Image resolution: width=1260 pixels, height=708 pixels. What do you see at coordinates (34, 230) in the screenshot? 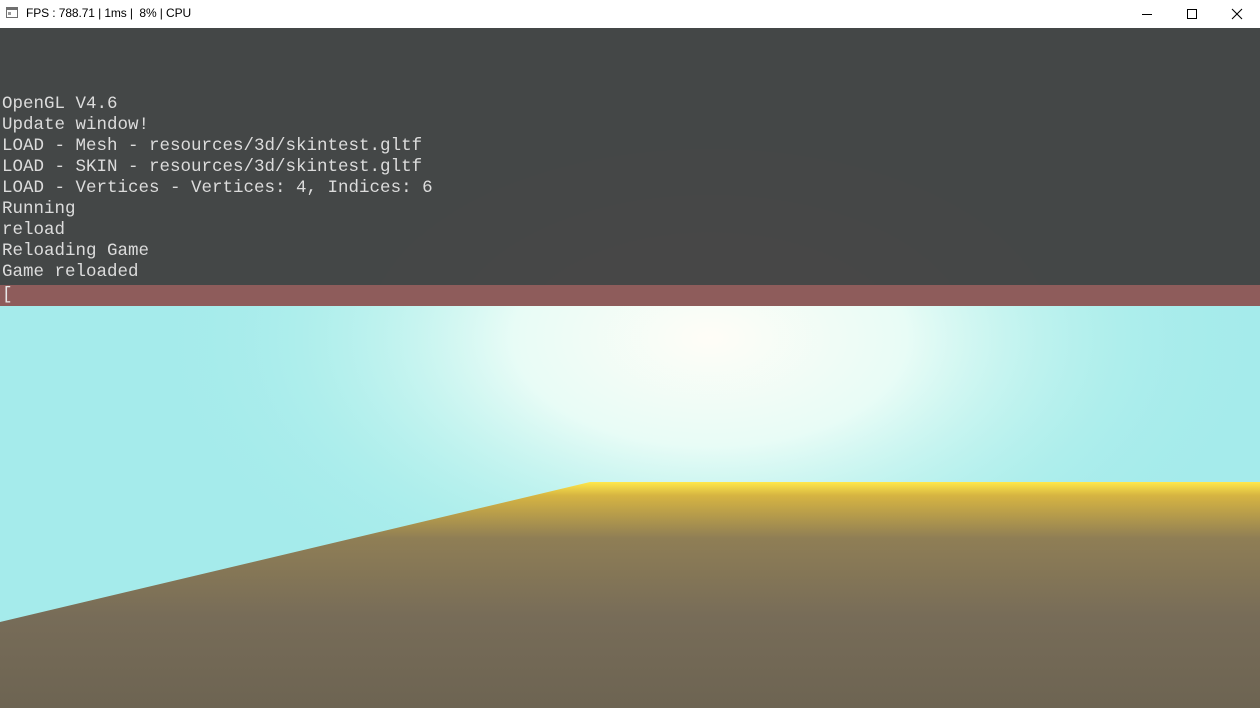
I see `console-line: reload` at bounding box center [34, 230].